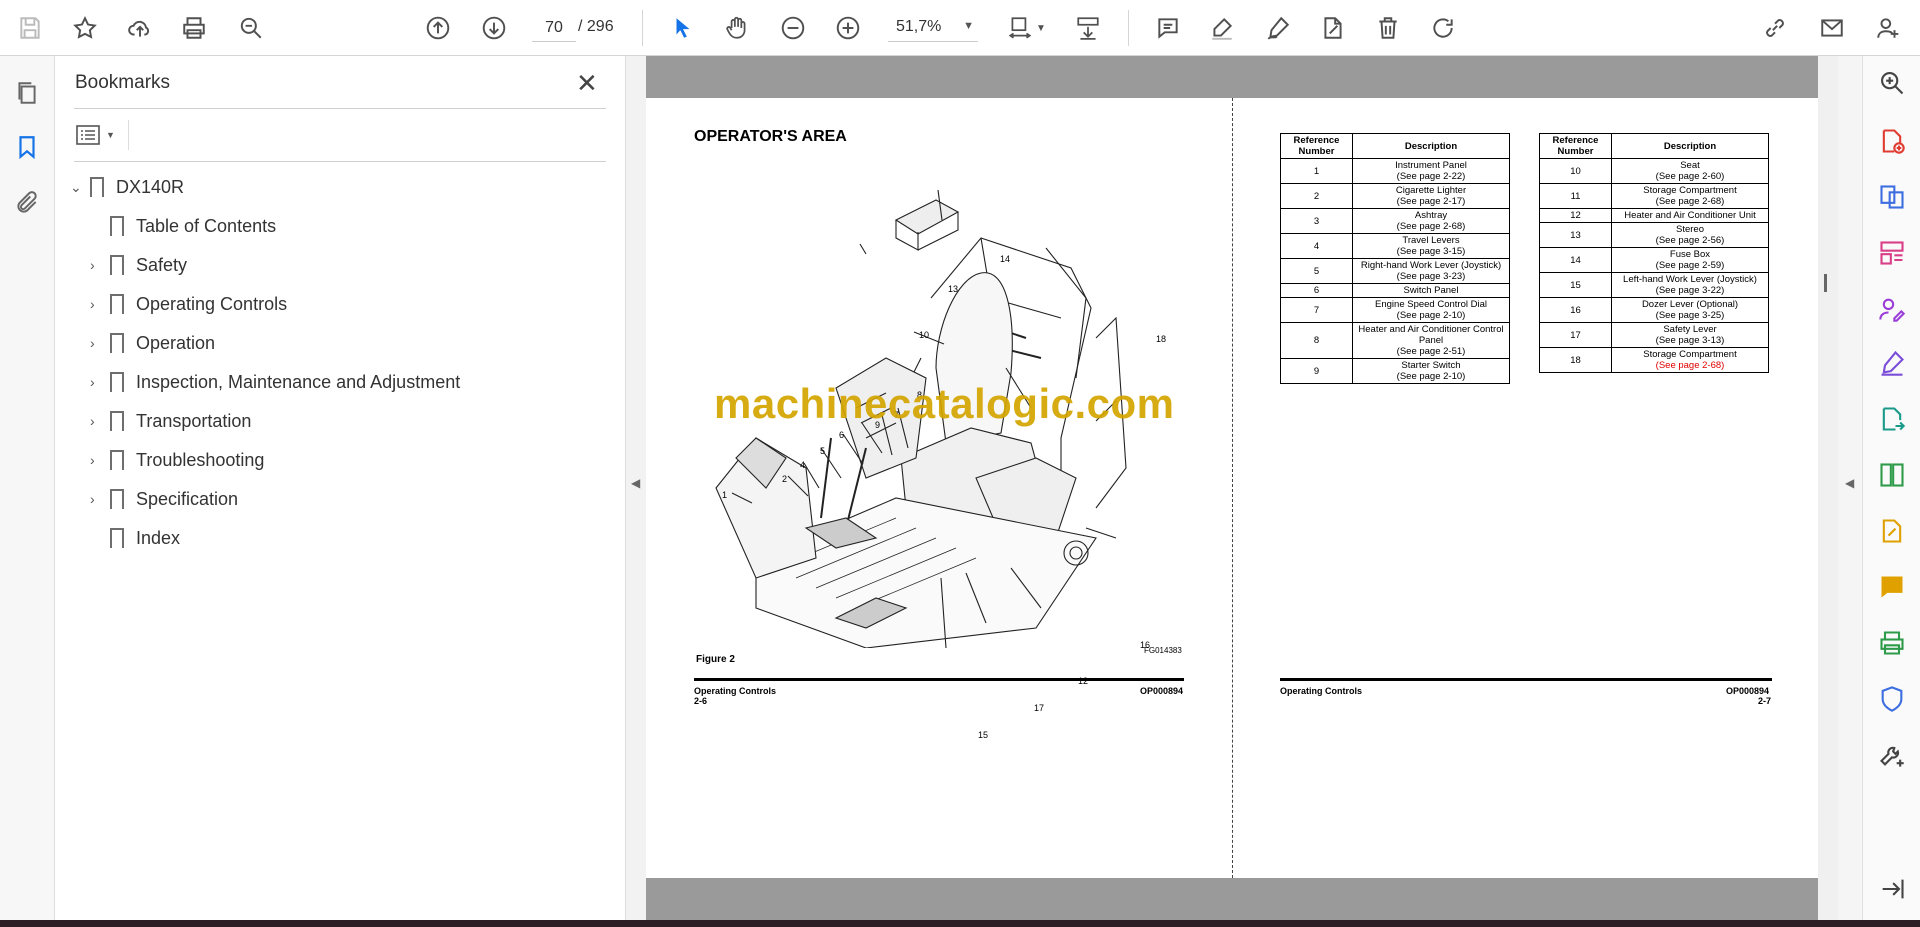 This screenshot has height=927, width=1920. I want to click on description-text: Heater and Air Conditioner Unit, so click(1690, 215).